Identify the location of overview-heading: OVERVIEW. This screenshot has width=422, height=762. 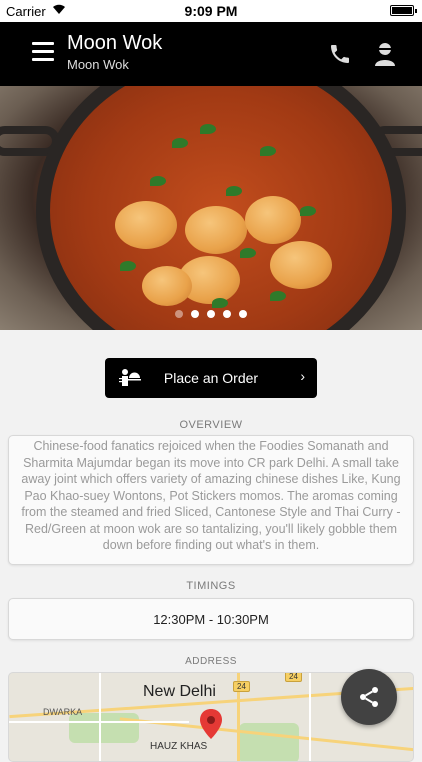
(211, 425).